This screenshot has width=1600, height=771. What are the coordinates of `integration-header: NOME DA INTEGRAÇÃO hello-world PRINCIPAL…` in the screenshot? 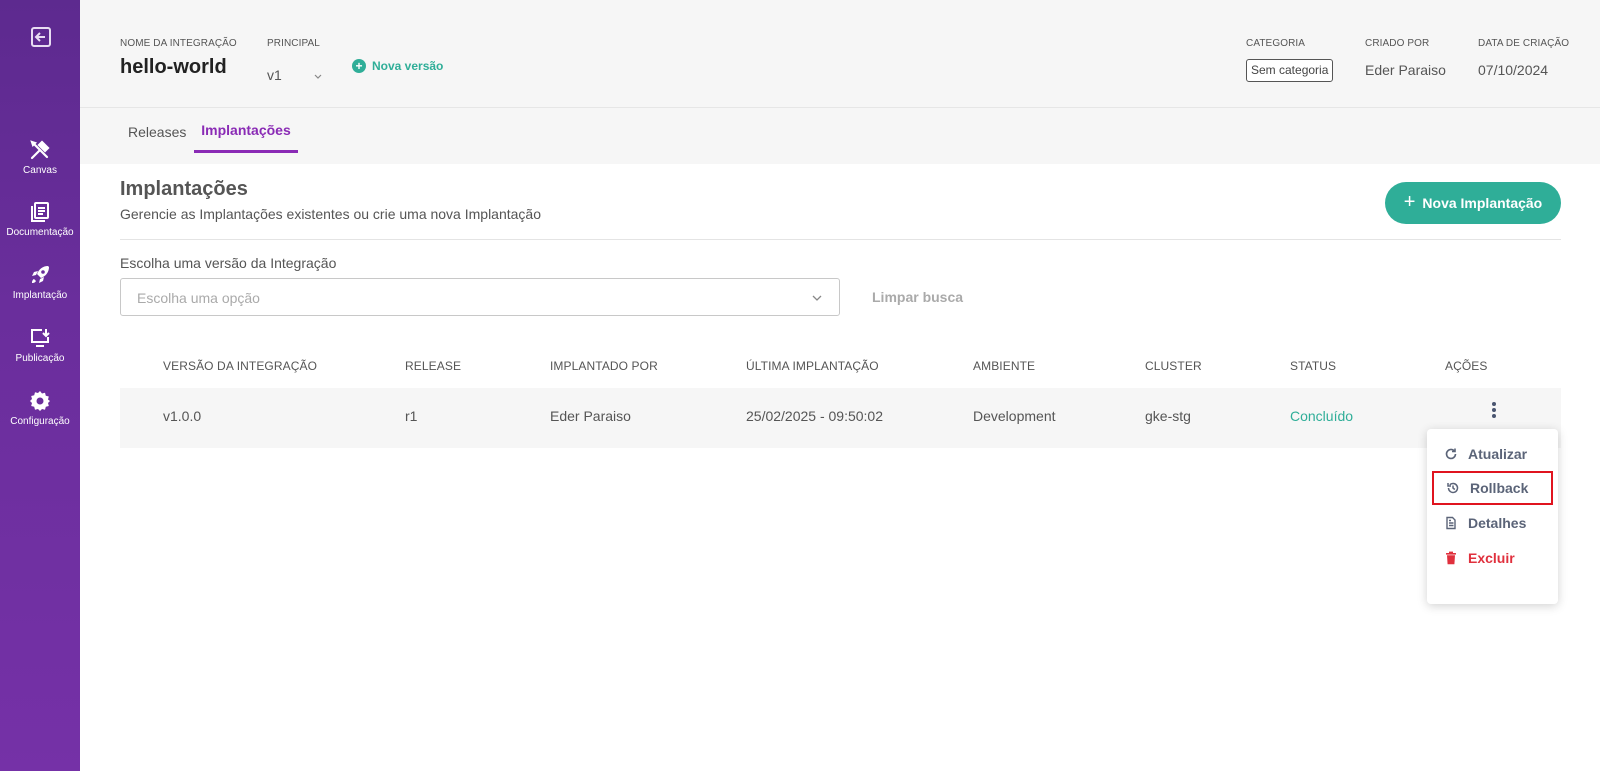 It's located at (840, 54).